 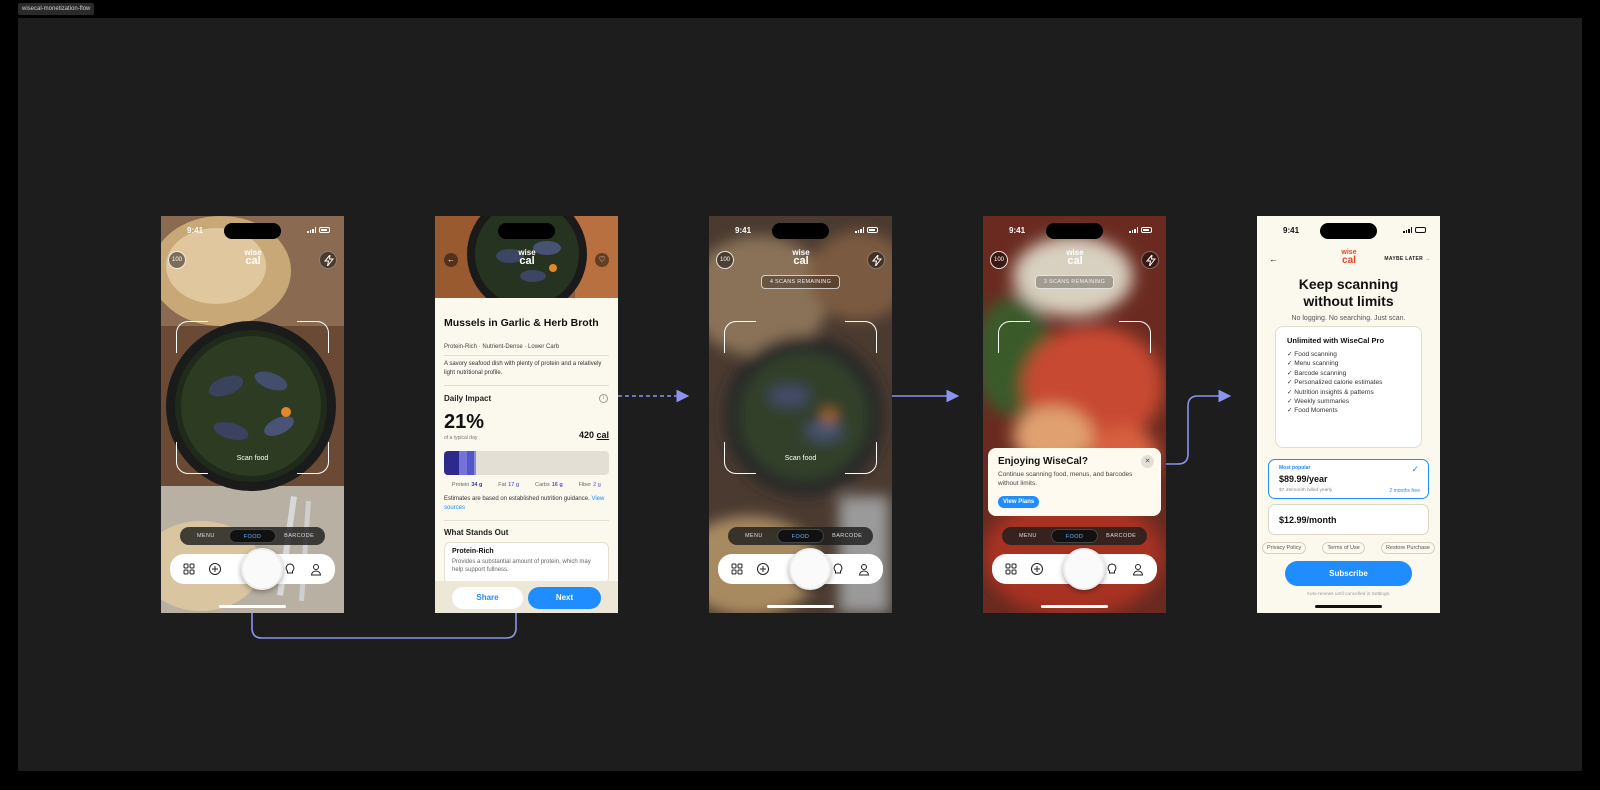 I want to click on daily-percent-sub: of a typical day, so click(x=461, y=438).